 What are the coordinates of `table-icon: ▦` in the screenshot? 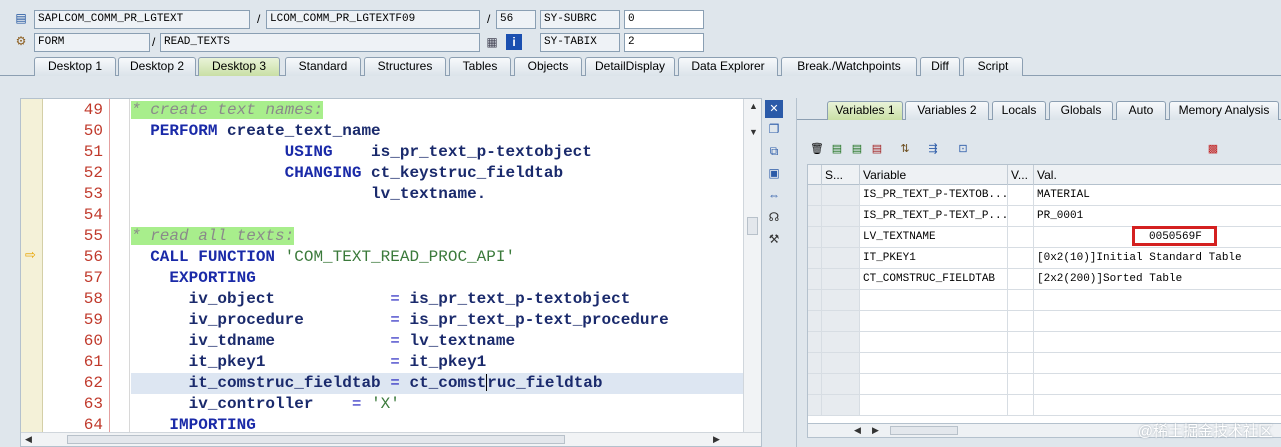 It's located at (492, 42).